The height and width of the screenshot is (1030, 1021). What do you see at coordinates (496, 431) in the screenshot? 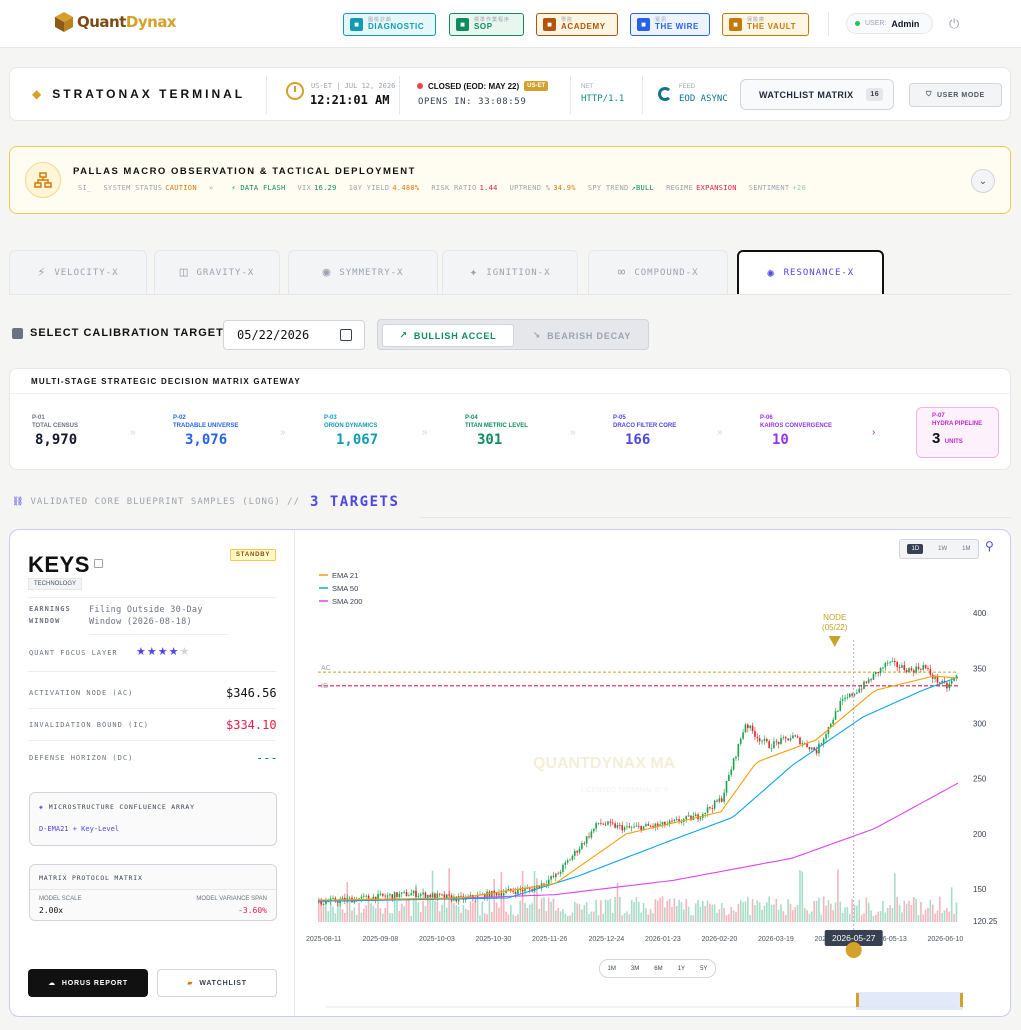
I see `stage-titan-metric-level: P-04 TITAN METRIC LEVEL 301` at bounding box center [496, 431].